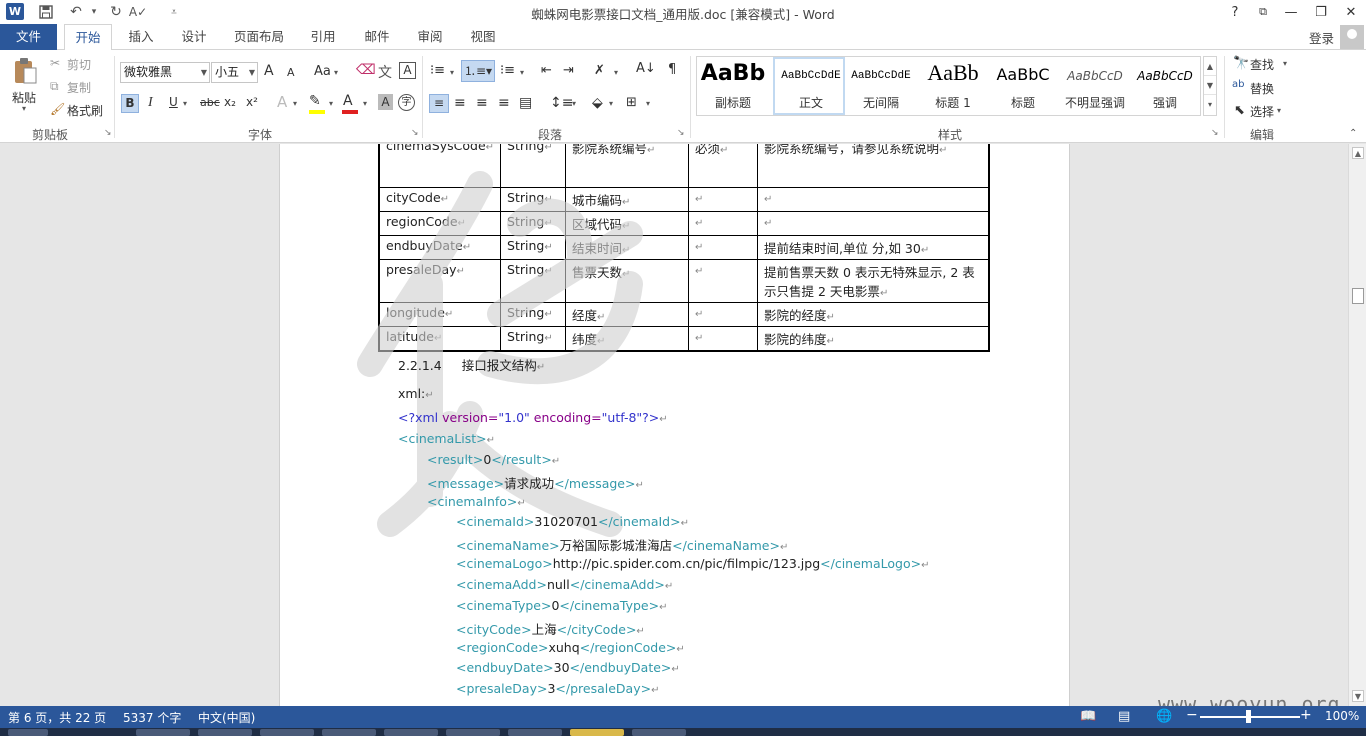 The height and width of the screenshot is (736, 1366). What do you see at coordinates (873, 338) in the screenshot?
I see `table-cell: 影院的纬度↵` at bounding box center [873, 338].